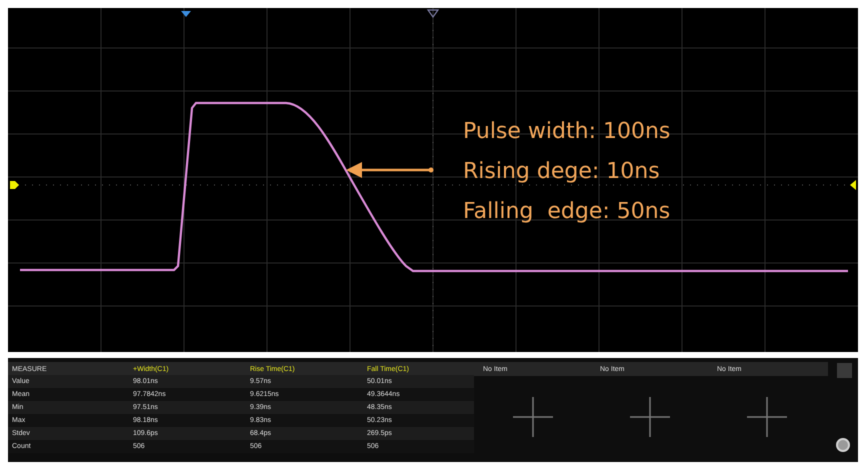  I want to click on round-button, so click(843, 445).